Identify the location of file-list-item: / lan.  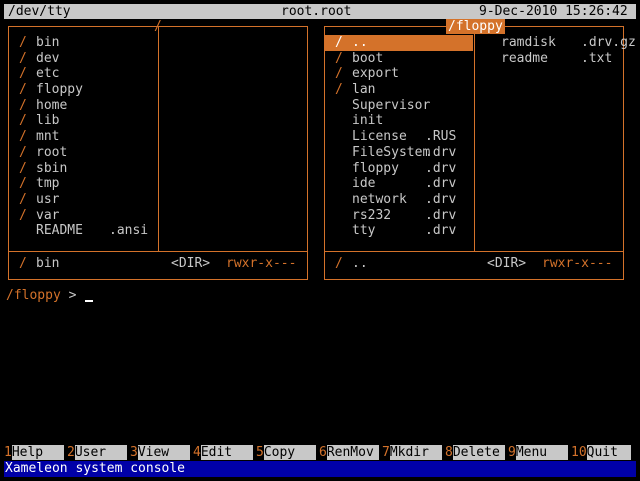
(399, 90).